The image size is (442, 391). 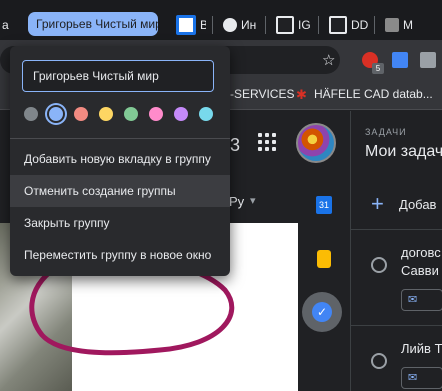 I want to click on ungroup: Отменить создание группы, so click(x=120, y=191).